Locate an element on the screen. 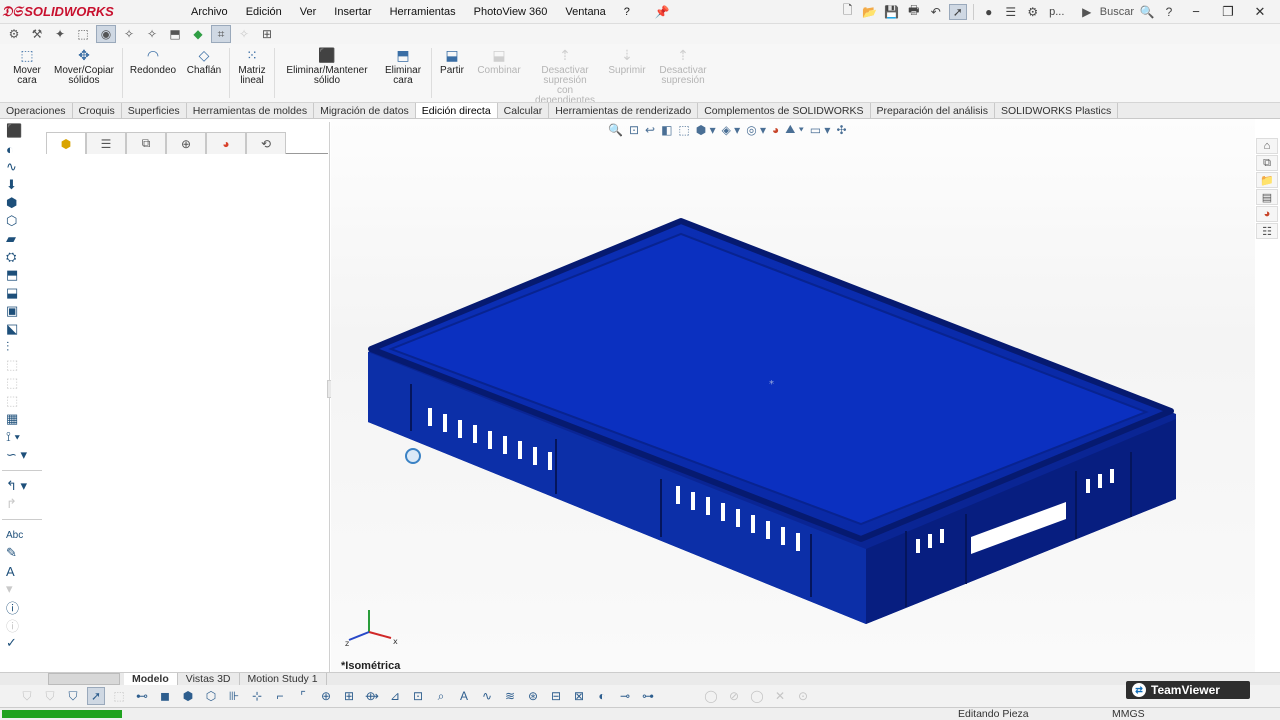 The image size is (1280, 720). dim-tool-icon: ⓘ is located at coordinates (15, 625).